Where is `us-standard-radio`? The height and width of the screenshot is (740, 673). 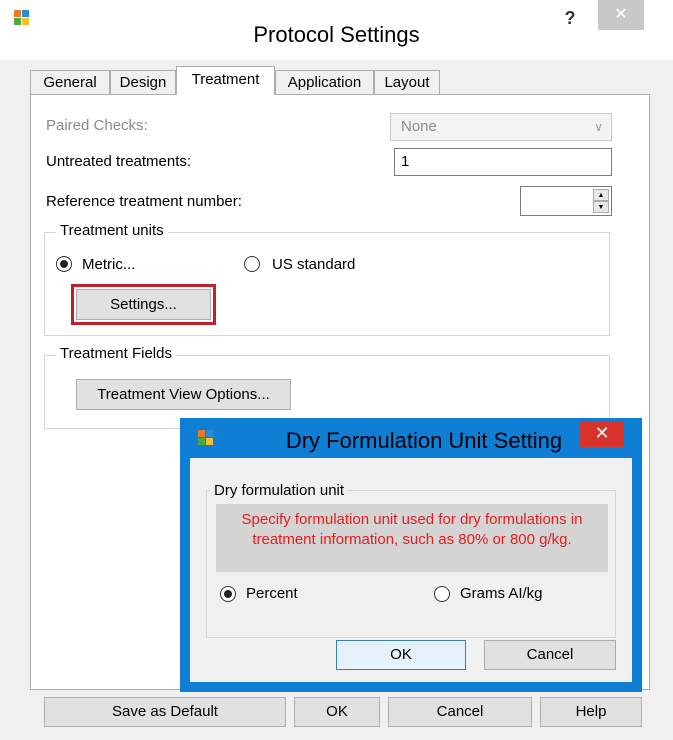 us-standard-radio is located at coordinates (252, 264).